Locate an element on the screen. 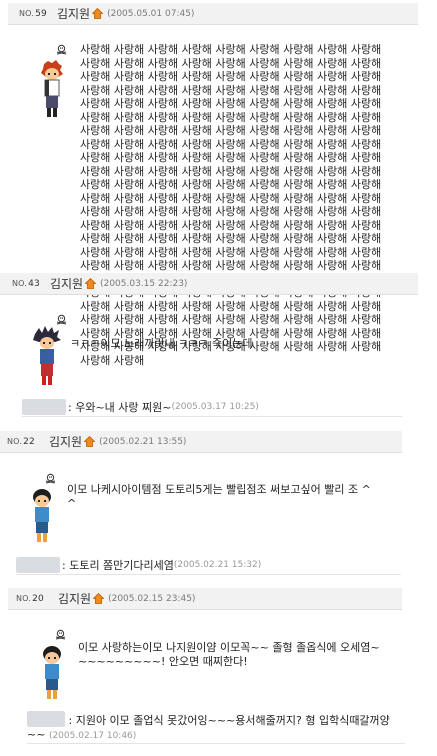  comment-date: (2005.03.17 10:25) is located at coordinates (215, 406).